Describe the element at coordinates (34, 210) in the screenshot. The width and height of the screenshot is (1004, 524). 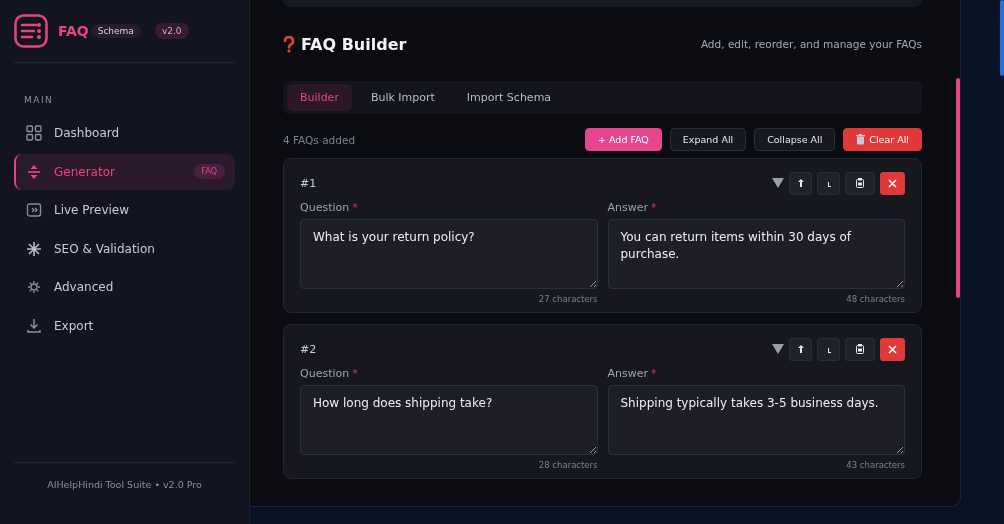
I see `play-icon` at that location.